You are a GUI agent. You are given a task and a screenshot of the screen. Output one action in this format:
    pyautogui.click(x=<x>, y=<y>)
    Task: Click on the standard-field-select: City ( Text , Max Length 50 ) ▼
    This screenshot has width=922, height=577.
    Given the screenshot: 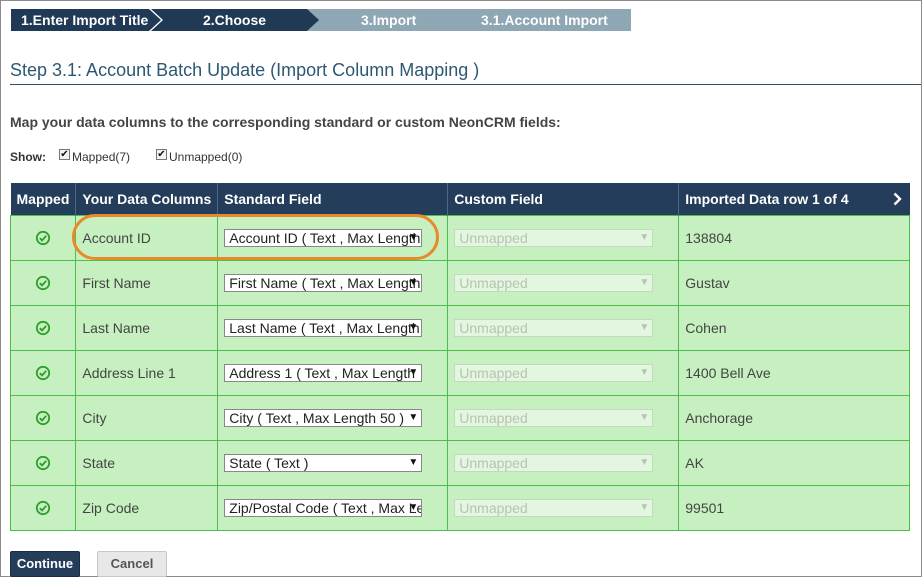 What is the action you would take?
    pyautogui.click(x=323, y=417)
    